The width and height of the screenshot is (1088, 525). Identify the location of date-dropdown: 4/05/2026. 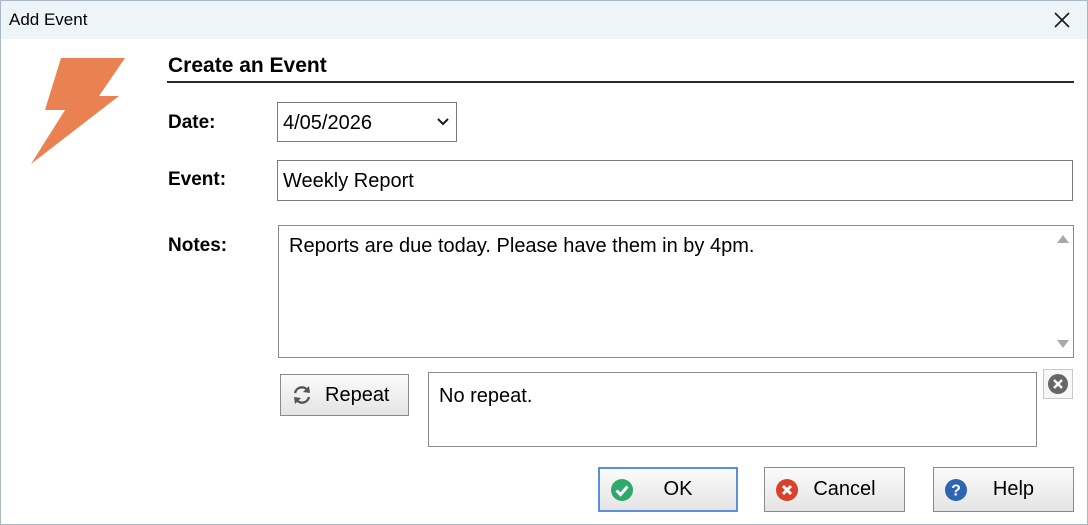
(367, 122).